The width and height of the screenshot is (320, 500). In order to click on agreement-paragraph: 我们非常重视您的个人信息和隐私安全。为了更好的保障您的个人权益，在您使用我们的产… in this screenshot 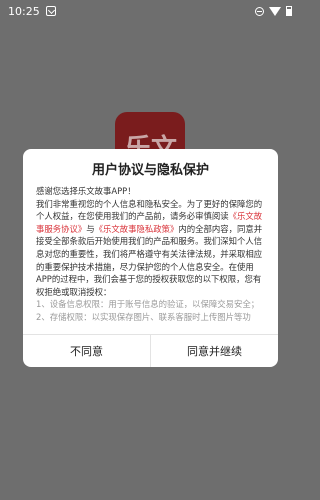, I will do `click(151, 248)`.